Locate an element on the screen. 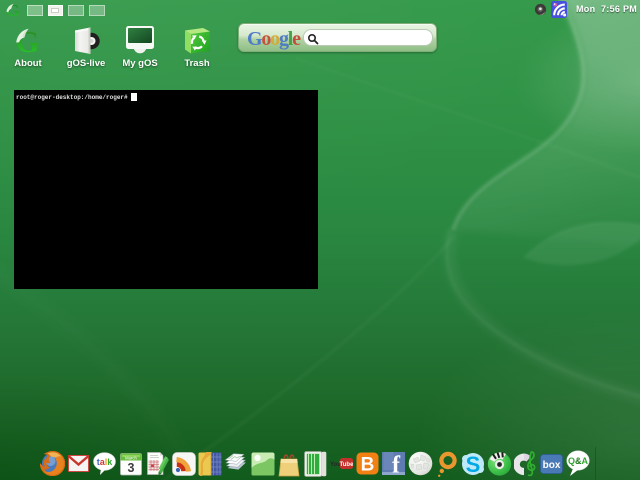 This screenshot has height=480, width=640. svg-text: box is located at coordinates (552, 465).